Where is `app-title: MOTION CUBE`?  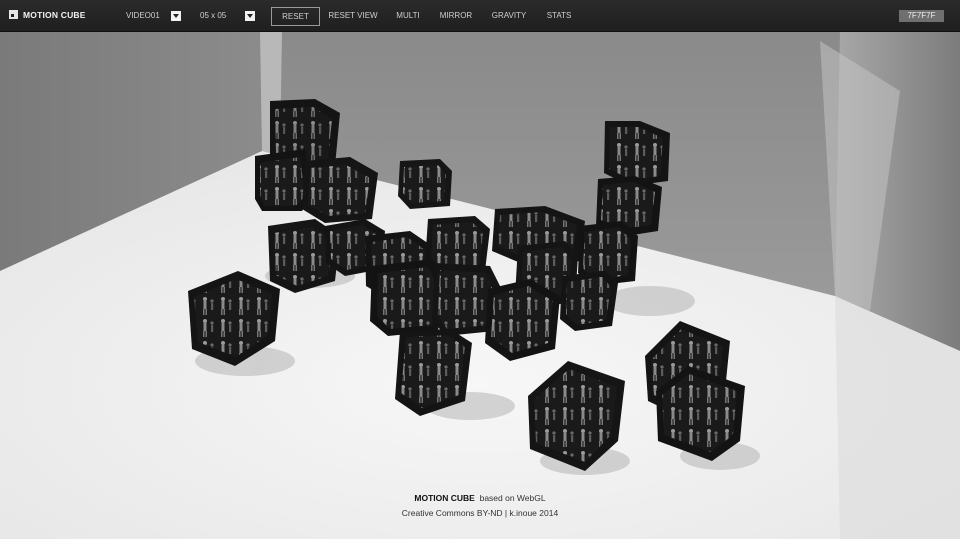
app-title: MOTION CUBE is located at coordinates (54, 15).